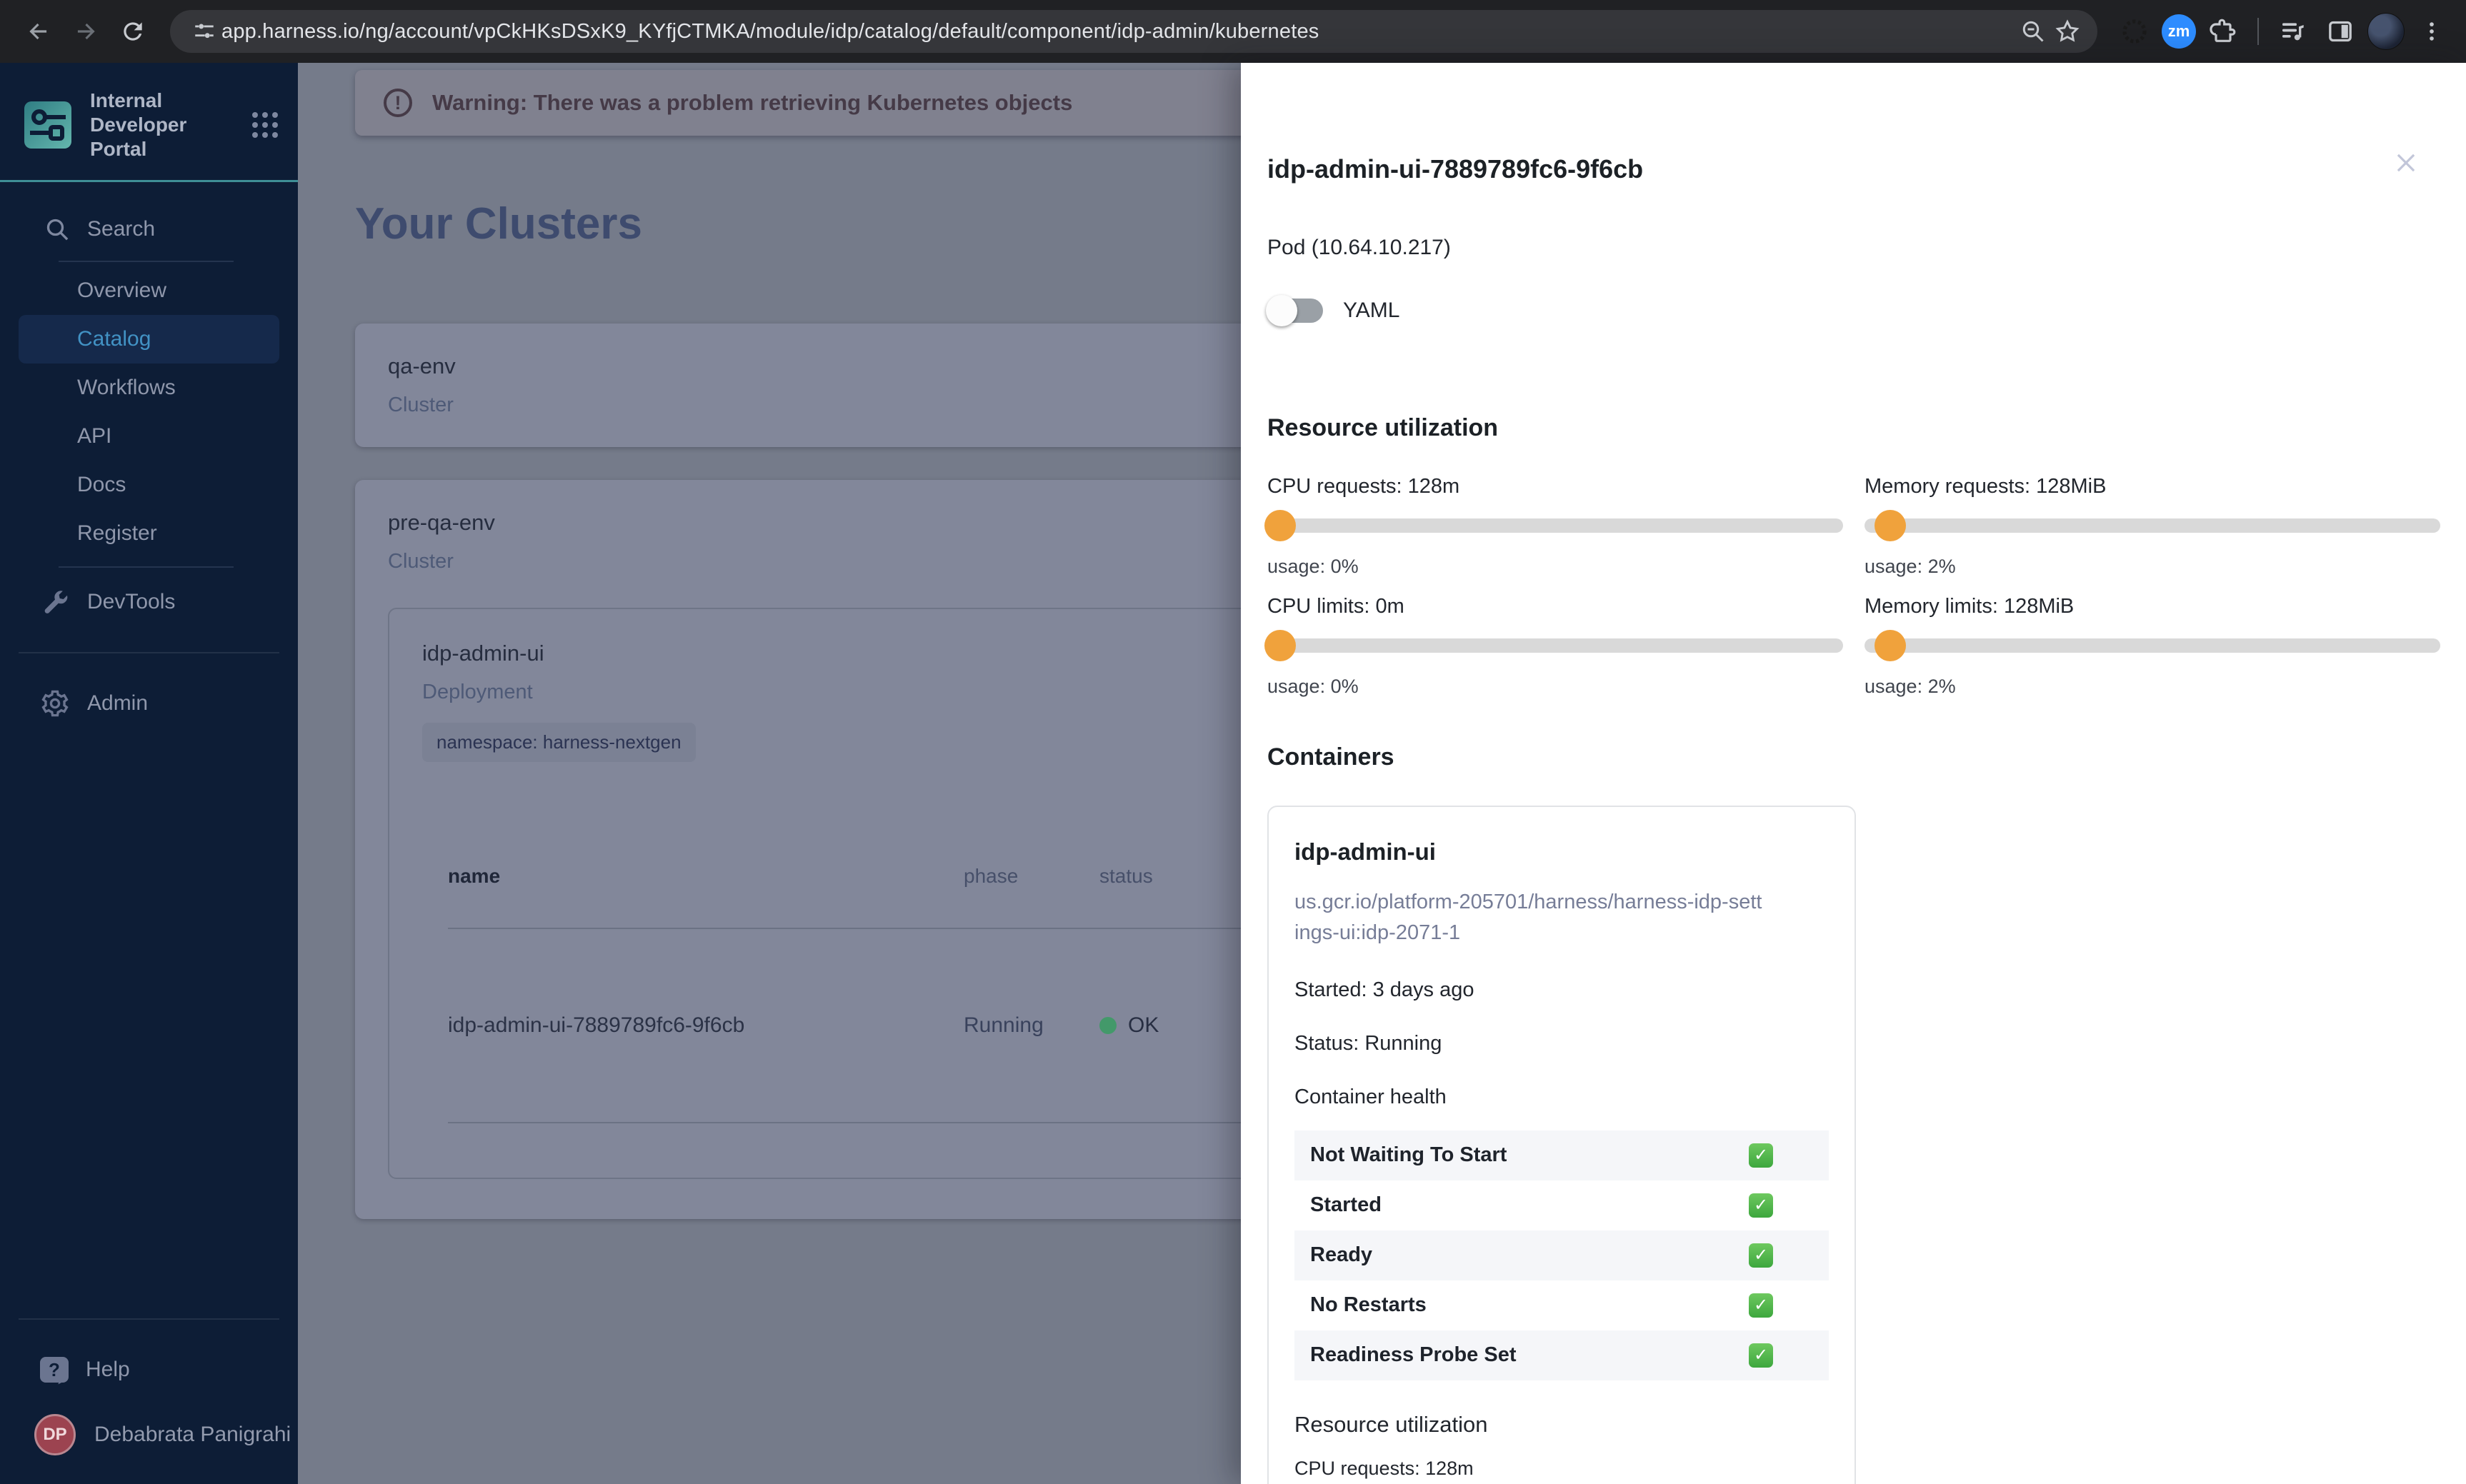  What do you see at coordinates (133, 31) in the screenshot?
I see `reload-icon` at bounding box center [133, 31].